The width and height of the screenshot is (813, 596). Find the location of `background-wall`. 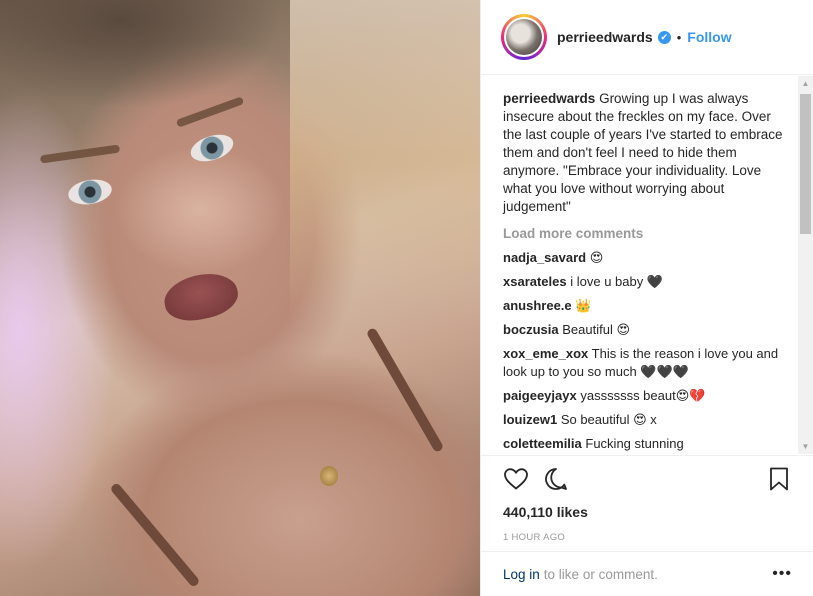

background-wall is located at coordinates (385, 160).